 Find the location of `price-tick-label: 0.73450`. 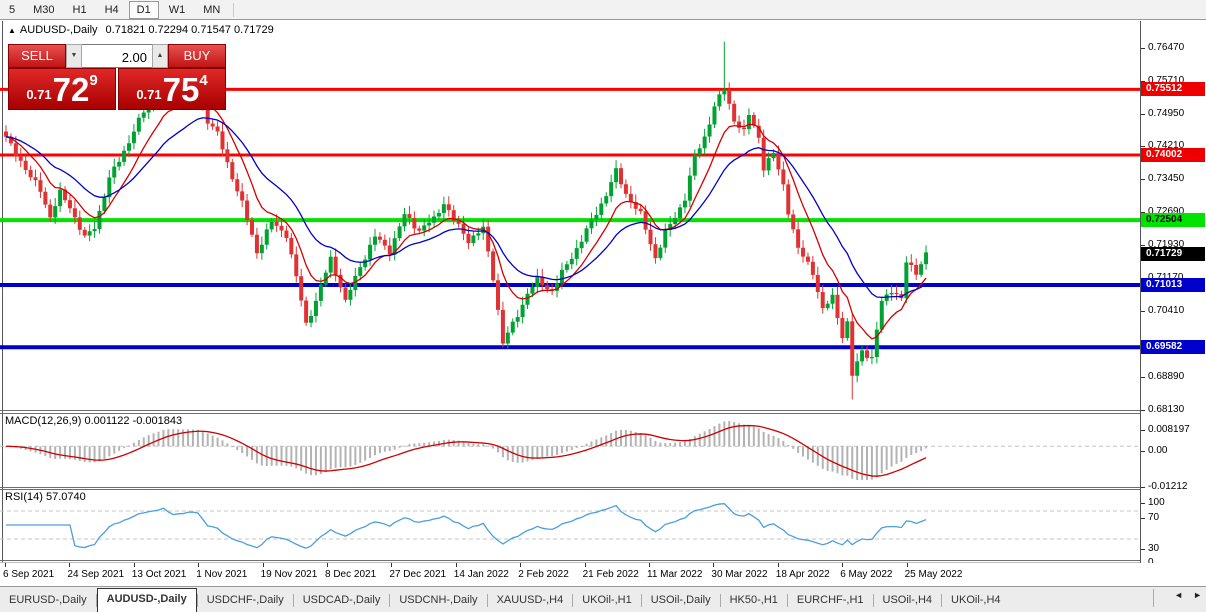

price-tick-label: 0.73450 is located at coordinates (1166, 179).